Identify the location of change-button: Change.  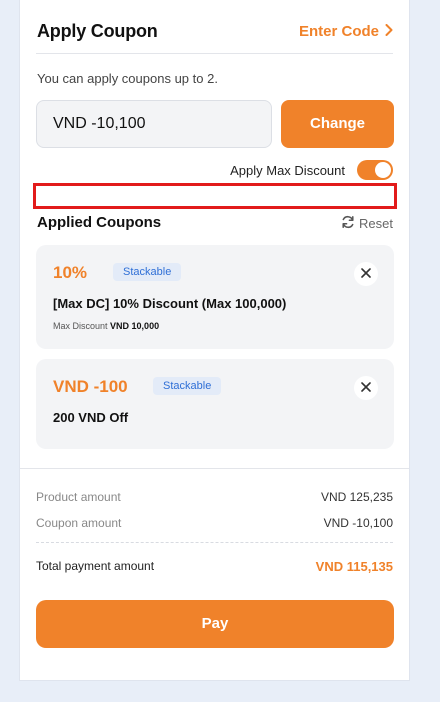
(337, 124).